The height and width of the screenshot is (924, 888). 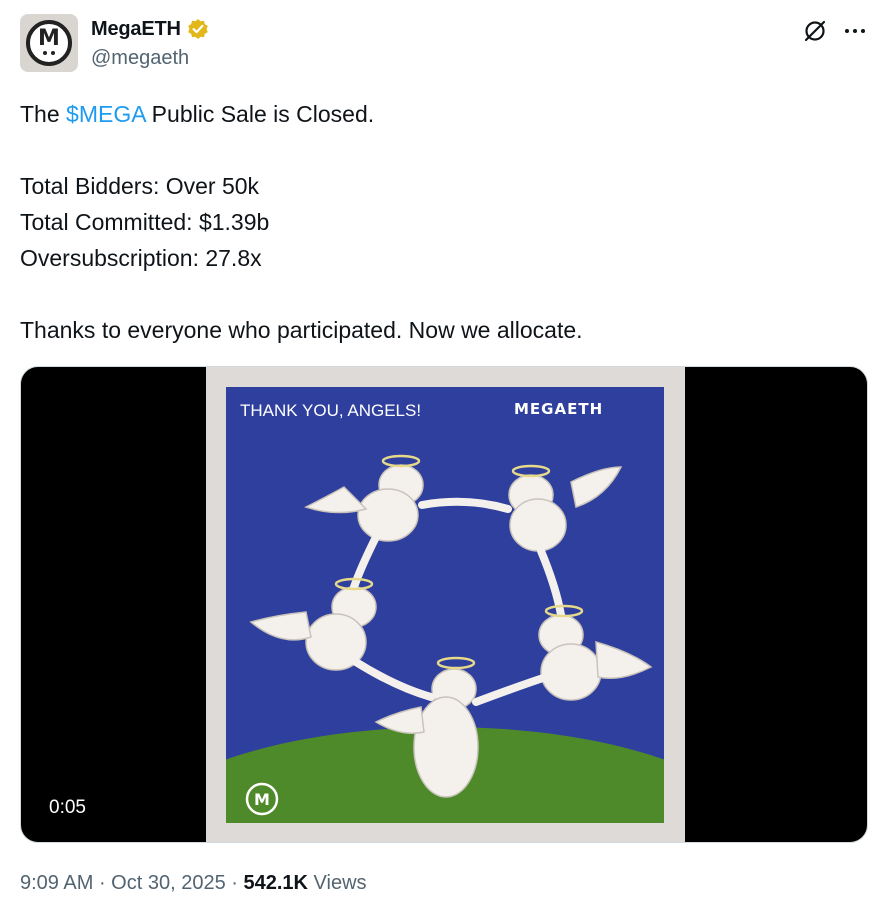 I want to click on verified-badge-icon, so click(x=197, y=29).